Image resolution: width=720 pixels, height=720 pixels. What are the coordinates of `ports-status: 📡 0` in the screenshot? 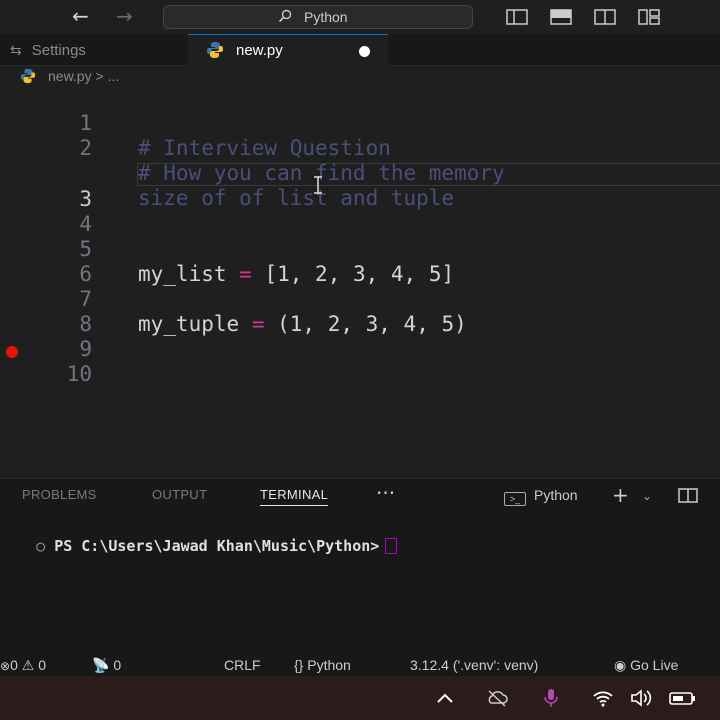 It's located at (106, 665).